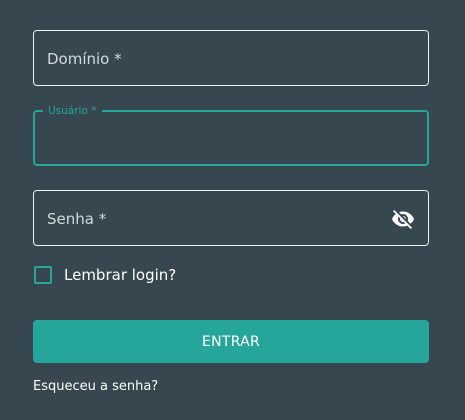  Describe the element at coordinates (120, 275) in the screenshot. I see `remember-label: Lembrar login?` at that location.